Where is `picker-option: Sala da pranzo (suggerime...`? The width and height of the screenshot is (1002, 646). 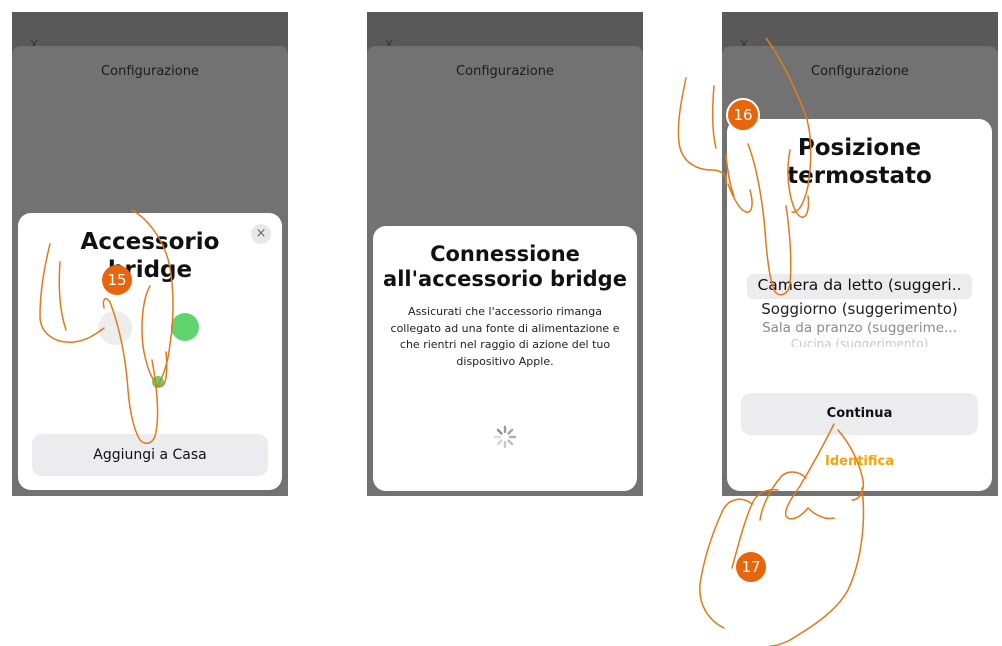
picker-option: Sala da pranzo (suggerime... is located at coordinates (859, 327).